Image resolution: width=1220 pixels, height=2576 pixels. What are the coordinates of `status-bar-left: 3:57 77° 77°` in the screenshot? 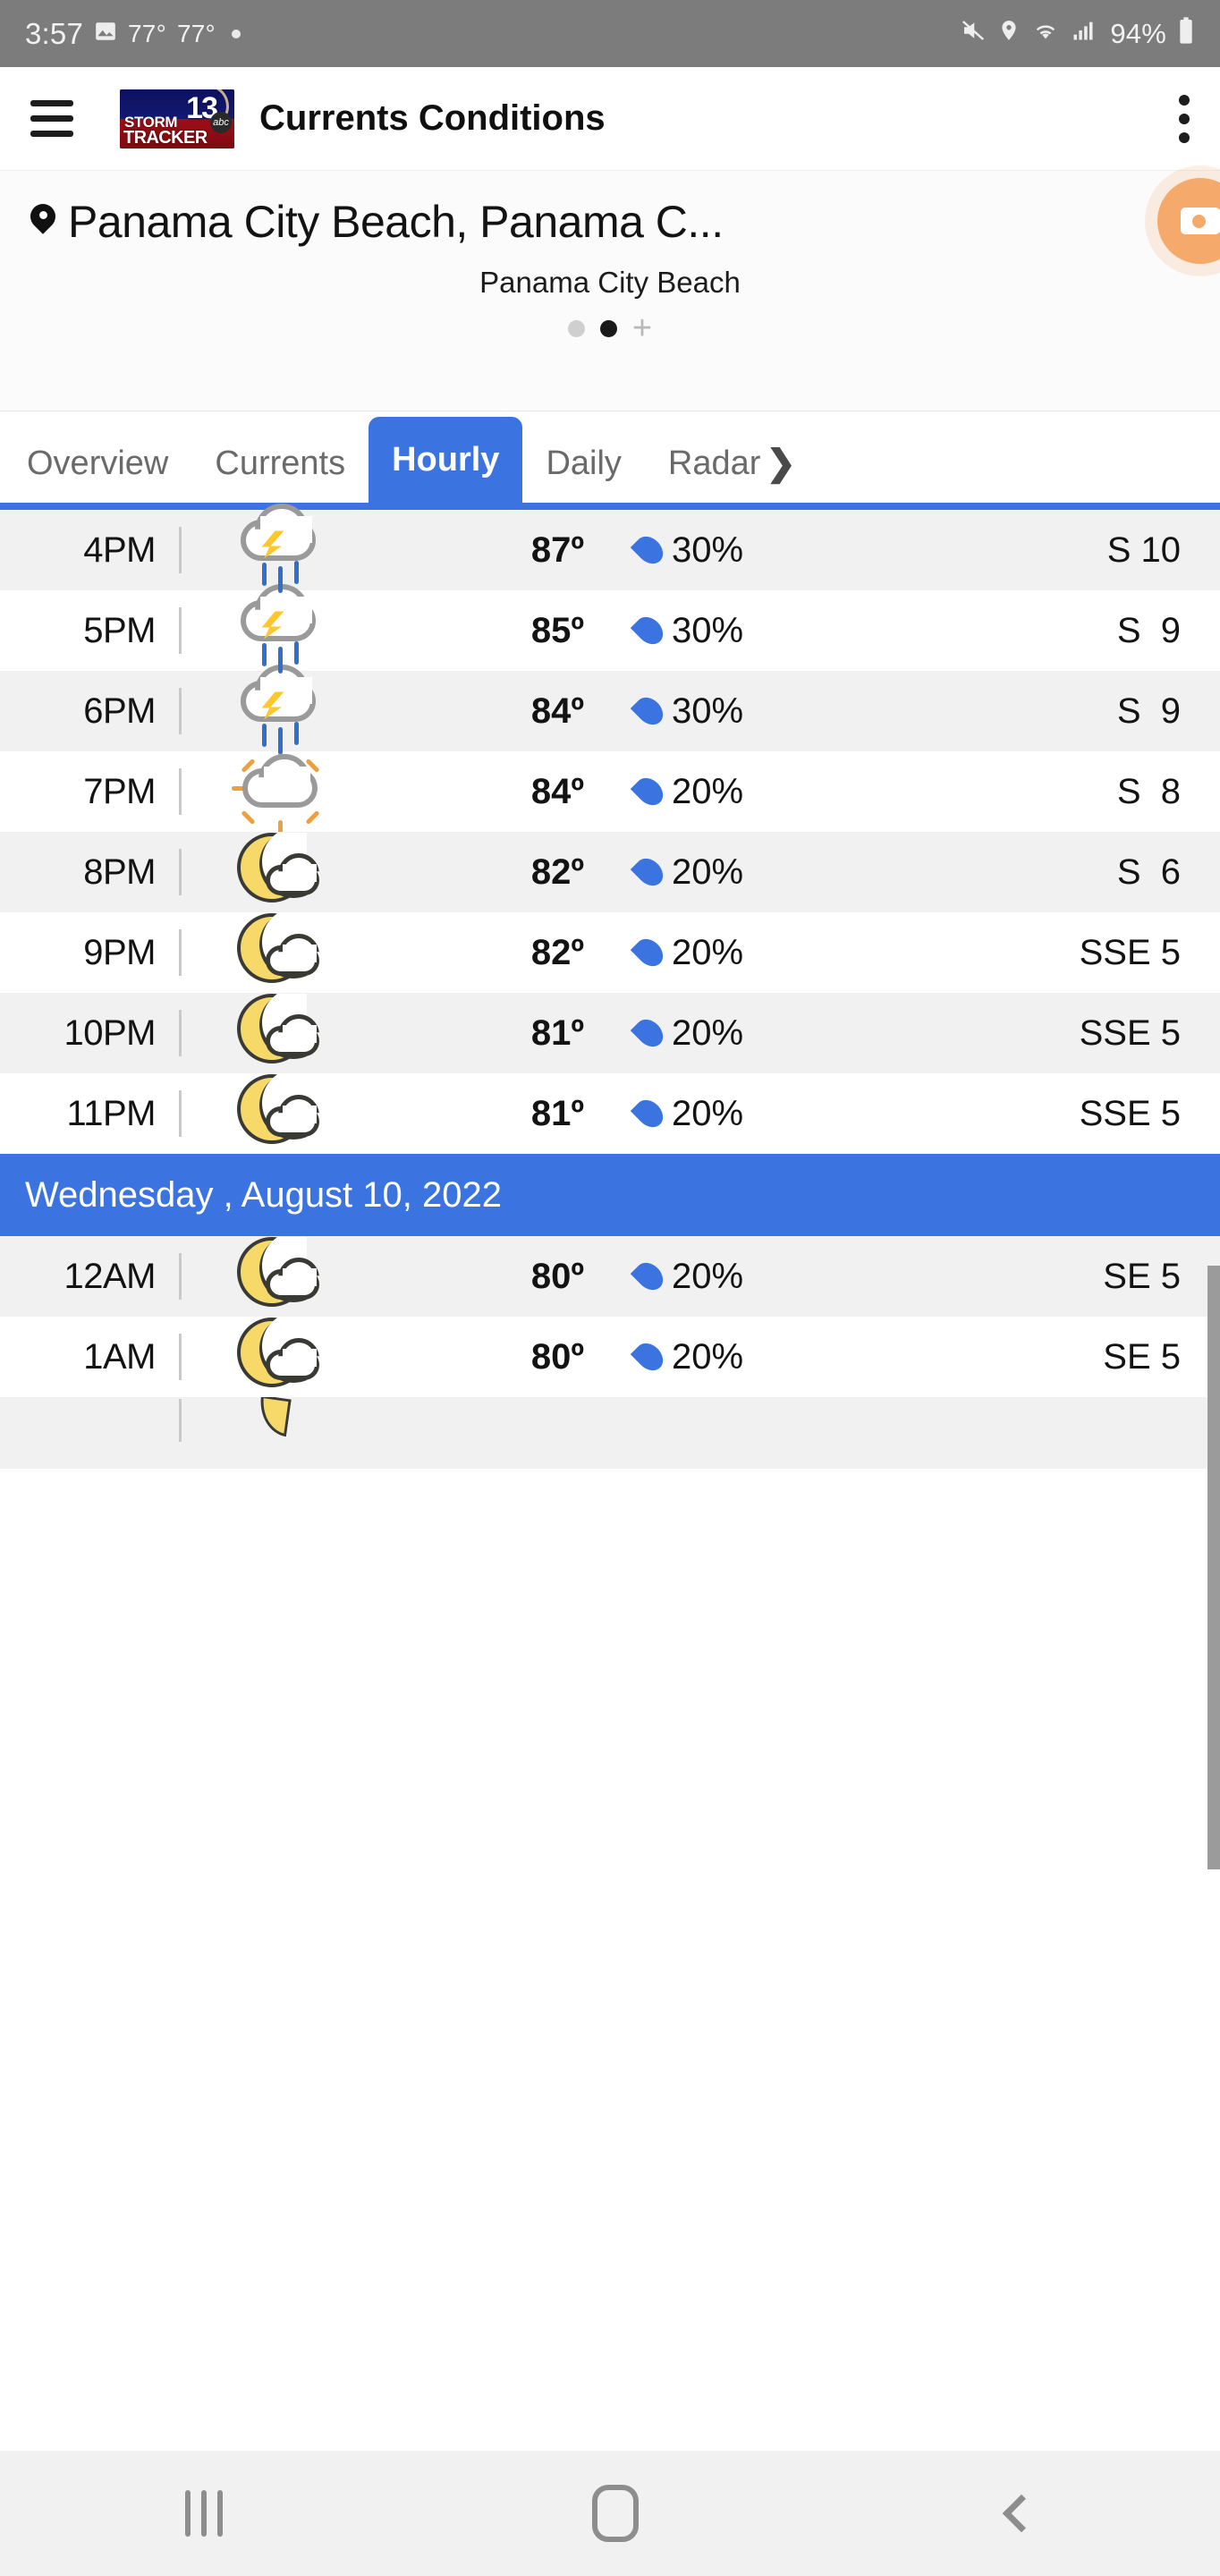 It's located at (133, 34).